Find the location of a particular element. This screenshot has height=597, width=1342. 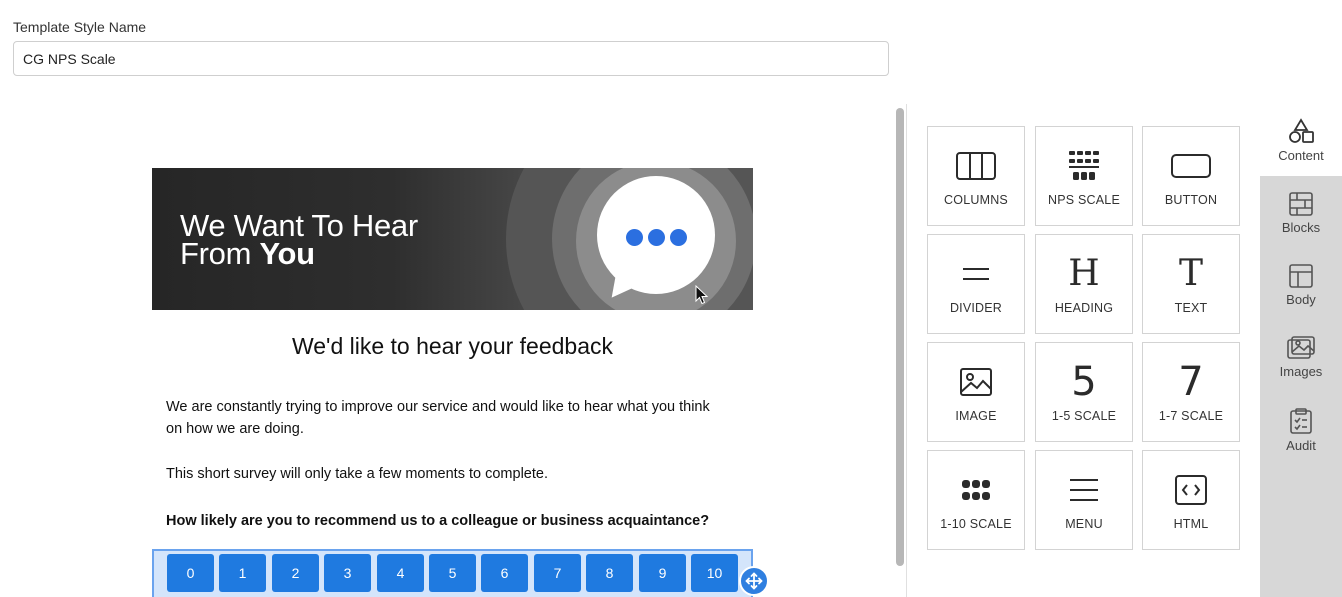

scale-5-icon: 5 is located at coordinates (1084, 382).